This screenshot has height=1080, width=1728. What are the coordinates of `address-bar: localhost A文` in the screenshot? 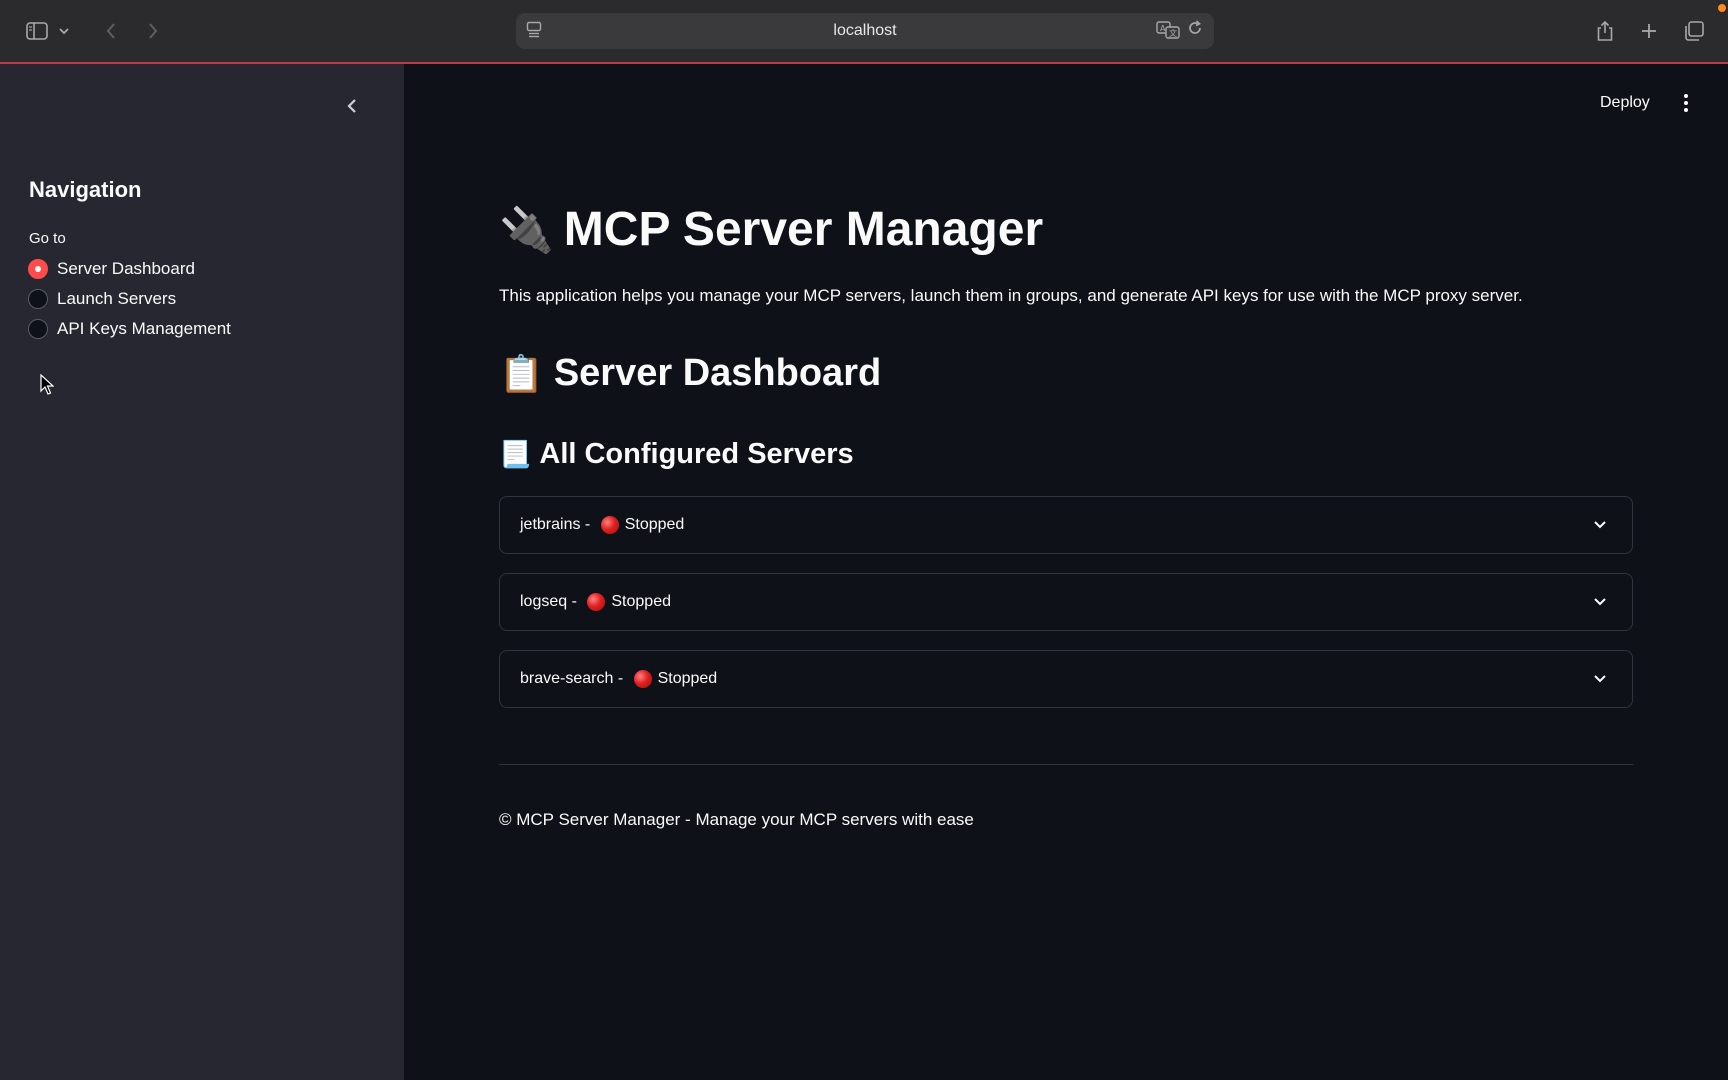 It's located at (865, 31).